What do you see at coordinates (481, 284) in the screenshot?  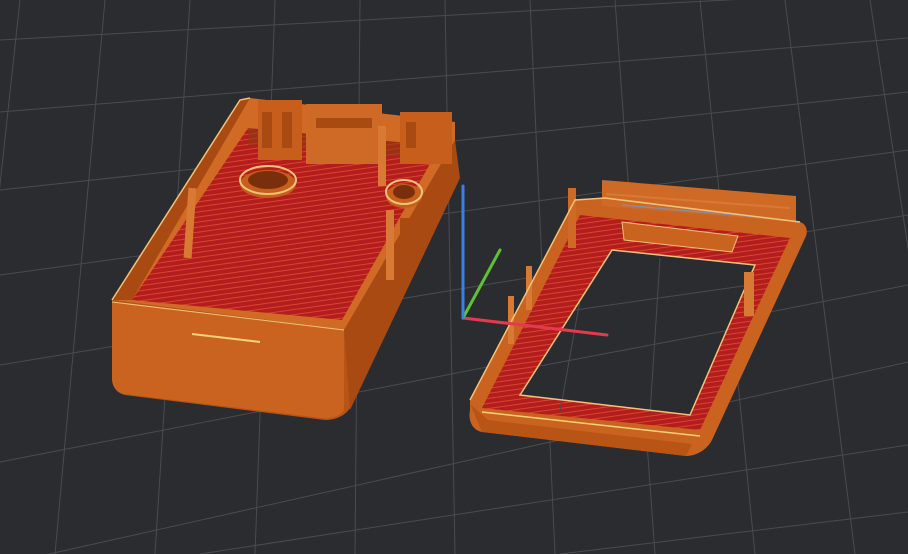 I see `y-axis-line` at bounding box center [481, 284].